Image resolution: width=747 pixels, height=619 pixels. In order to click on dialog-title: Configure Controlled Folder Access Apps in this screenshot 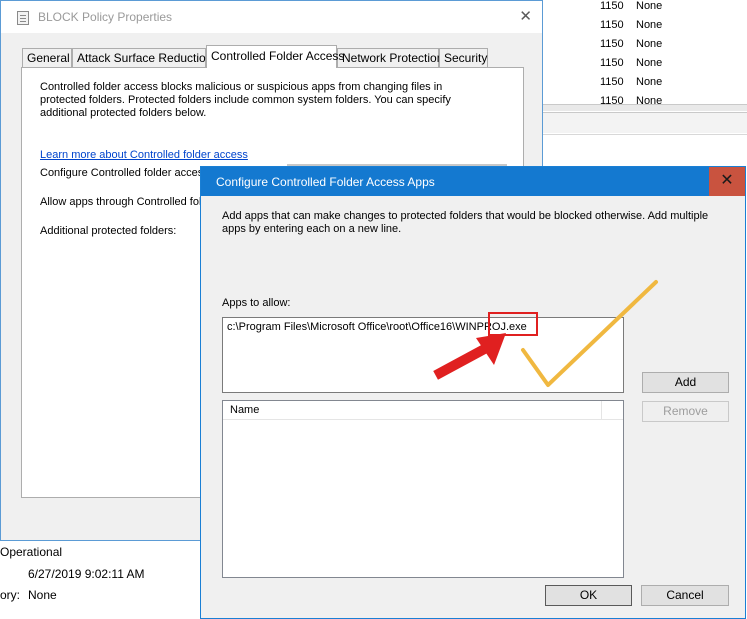, I will do `click(325, 182)`.